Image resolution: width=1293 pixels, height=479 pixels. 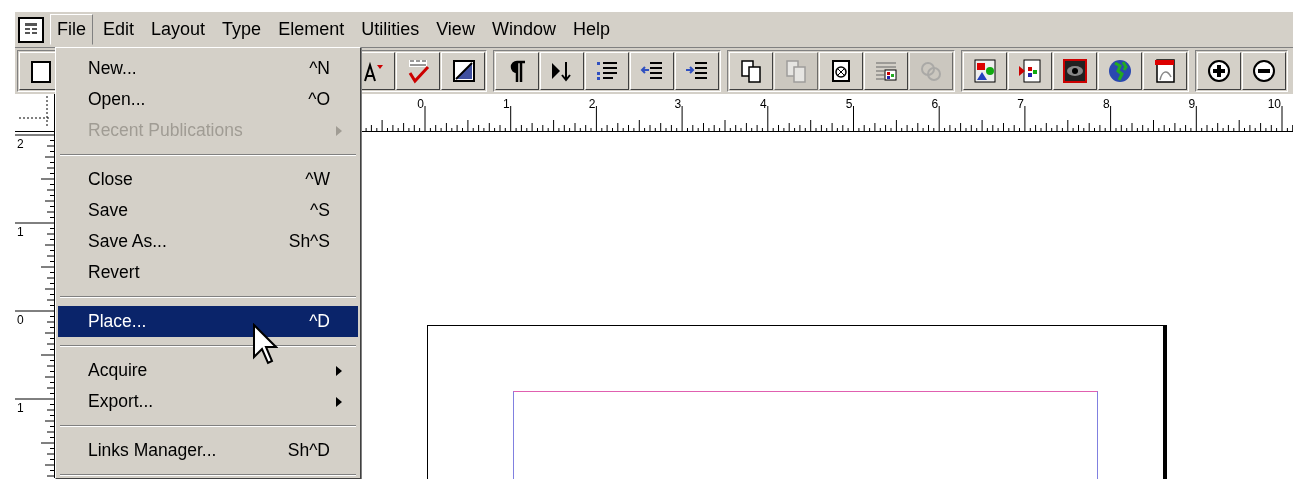 What do you see at coordinates (841, 71) in the screenshot?
I see `frame-button` at bounding box center [841, 71].